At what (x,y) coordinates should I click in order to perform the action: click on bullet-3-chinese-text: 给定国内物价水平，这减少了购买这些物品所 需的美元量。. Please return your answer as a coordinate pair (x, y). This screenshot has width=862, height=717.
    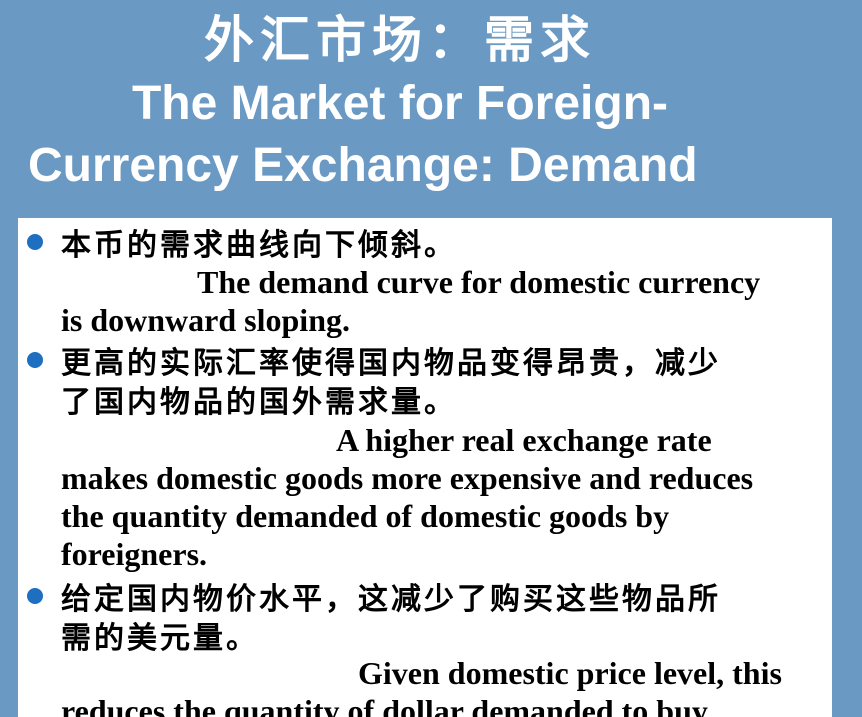
    Looking at the image, I should click on (441, 619).